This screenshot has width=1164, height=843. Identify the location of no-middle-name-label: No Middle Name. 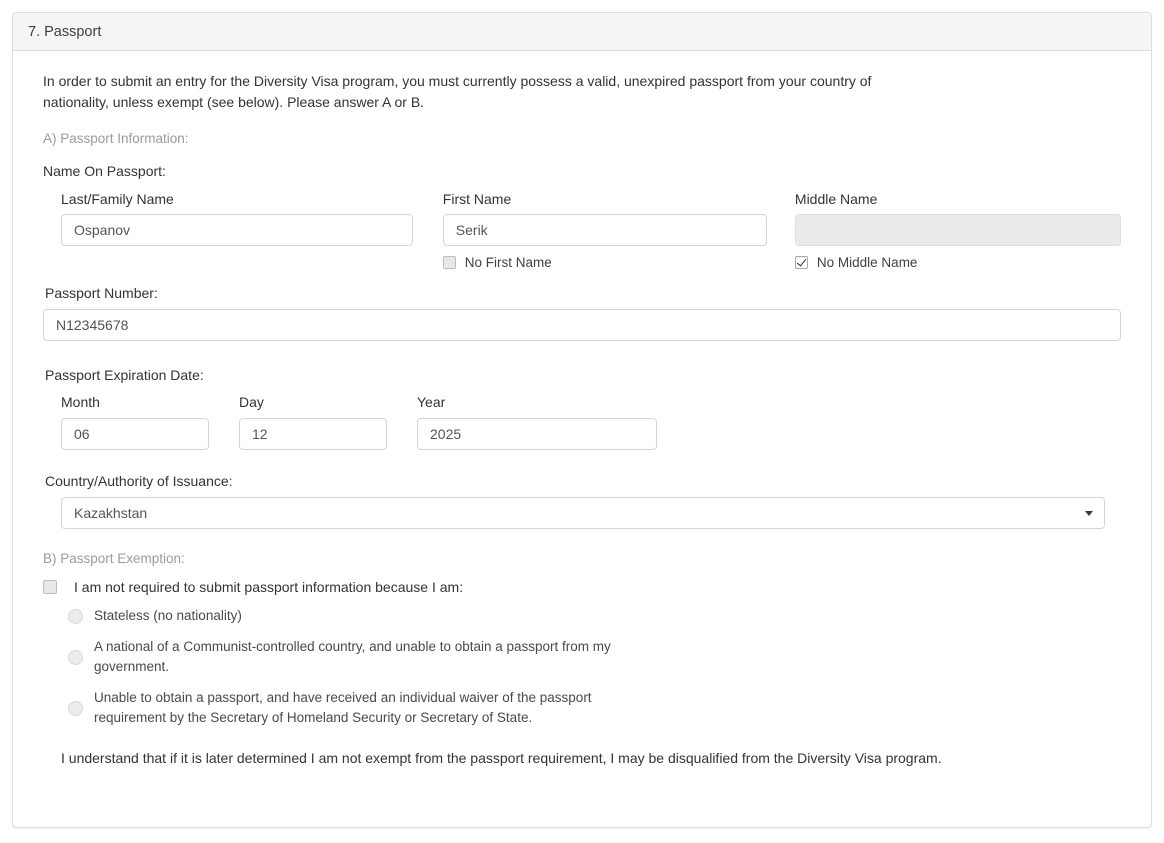
(867, 262).